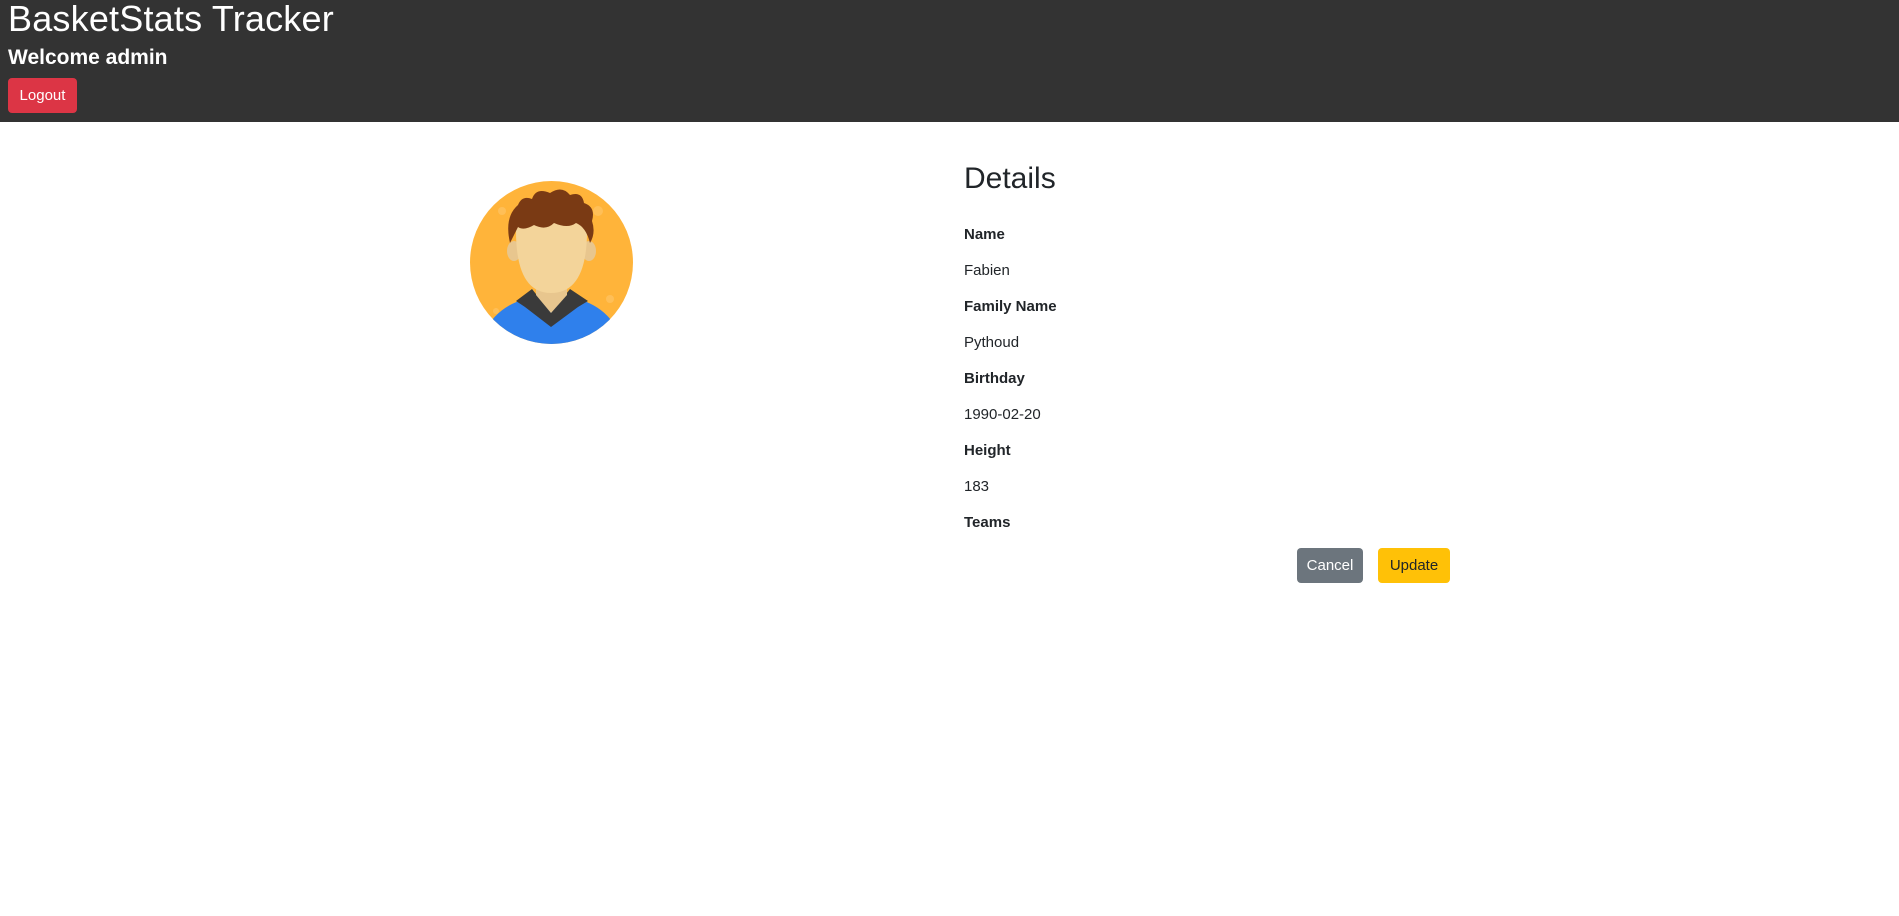 The image size is (1899, 916). Describe the element at coordinates (171, 19) in the screenshot. I see `app-title: BasketStats Tracker` at that location.